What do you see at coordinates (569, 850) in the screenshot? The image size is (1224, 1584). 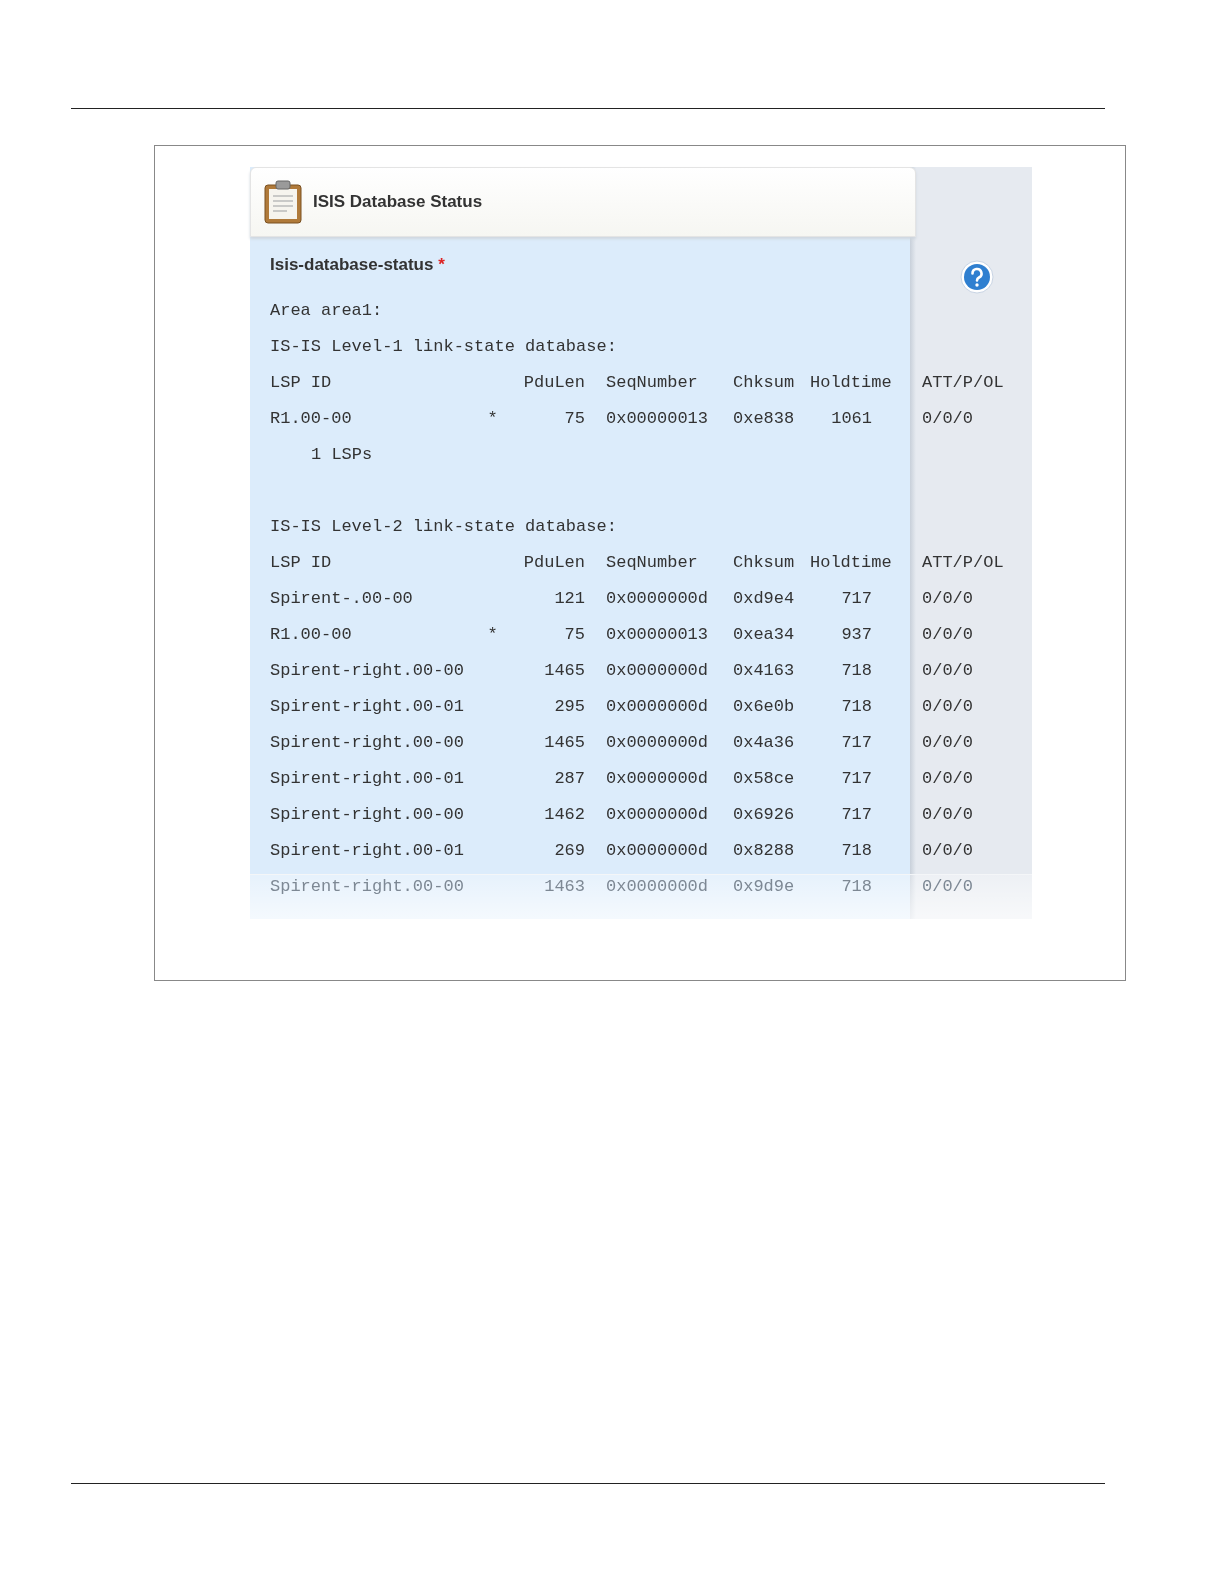 I see `table-cell: 269` at bounding box center [569, 850].